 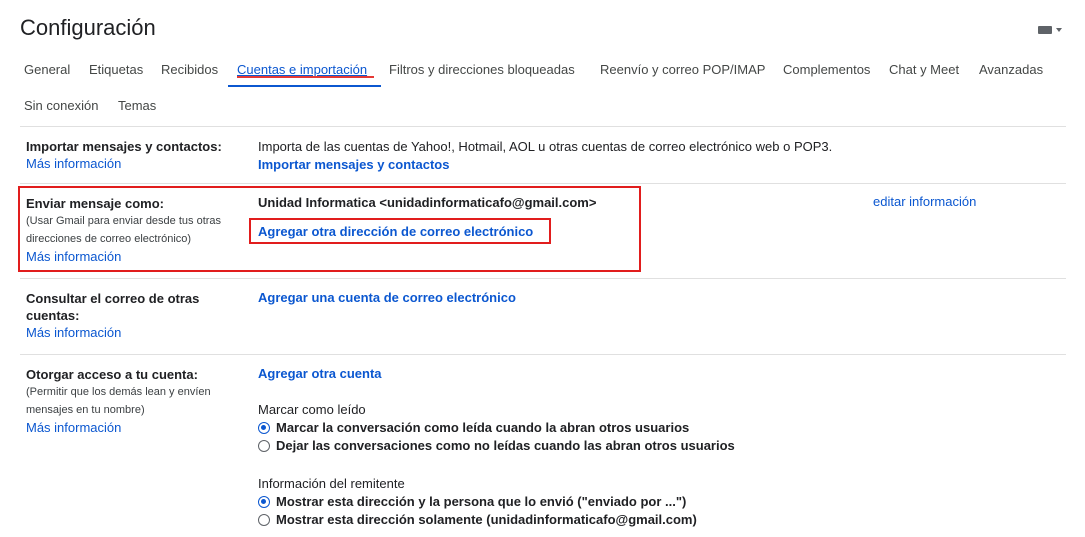 What do you see at coordinates (88, 27) in the screenshot?
I see `page-title: Configuración` at bounding box center [88, 27].